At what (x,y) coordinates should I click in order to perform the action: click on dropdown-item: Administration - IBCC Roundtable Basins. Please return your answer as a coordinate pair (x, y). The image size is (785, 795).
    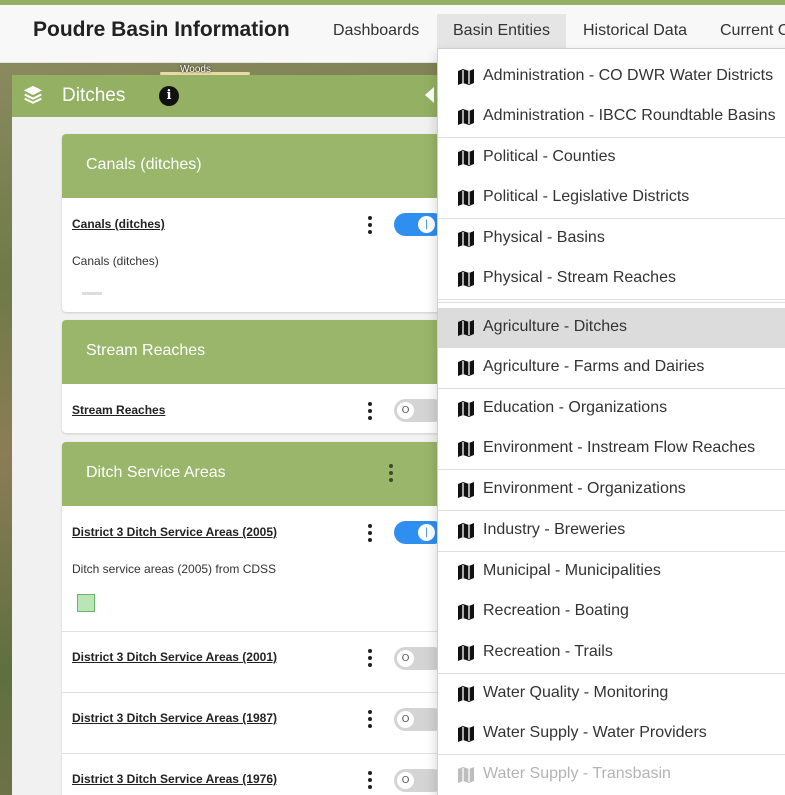
    Looking at the image, I should click on (611, 117).